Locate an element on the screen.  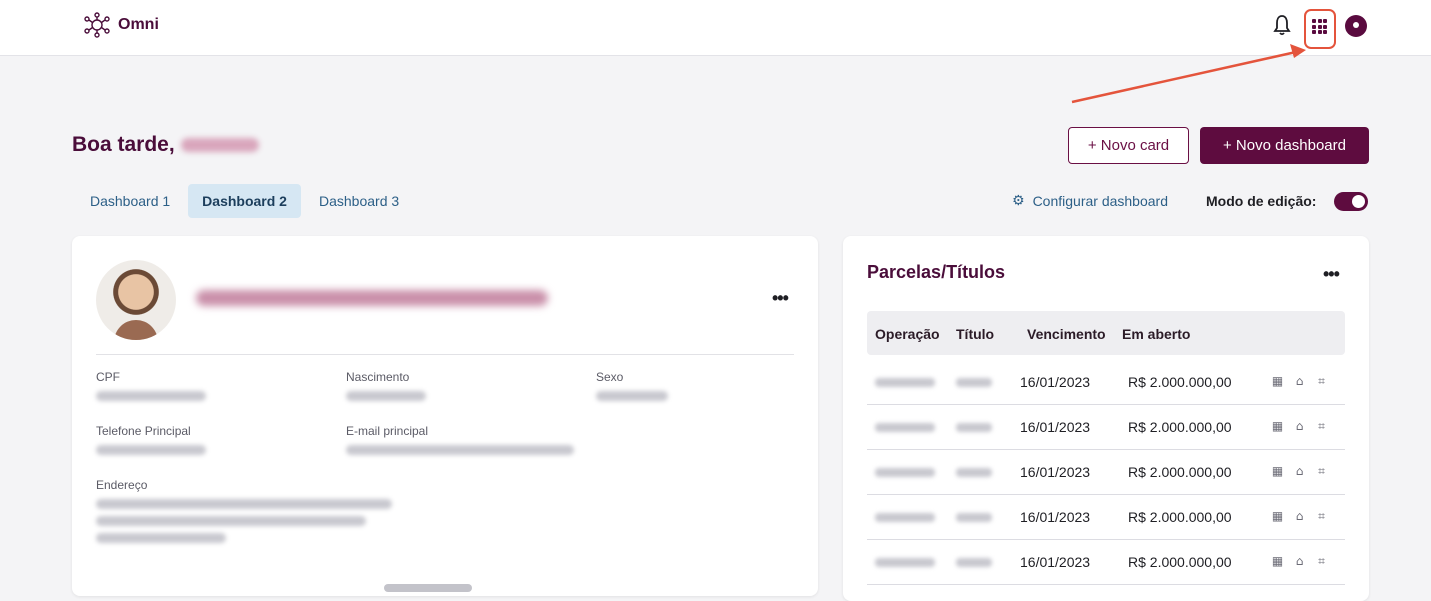
horizontal-scrollbar is located at coordinates (428, 588).